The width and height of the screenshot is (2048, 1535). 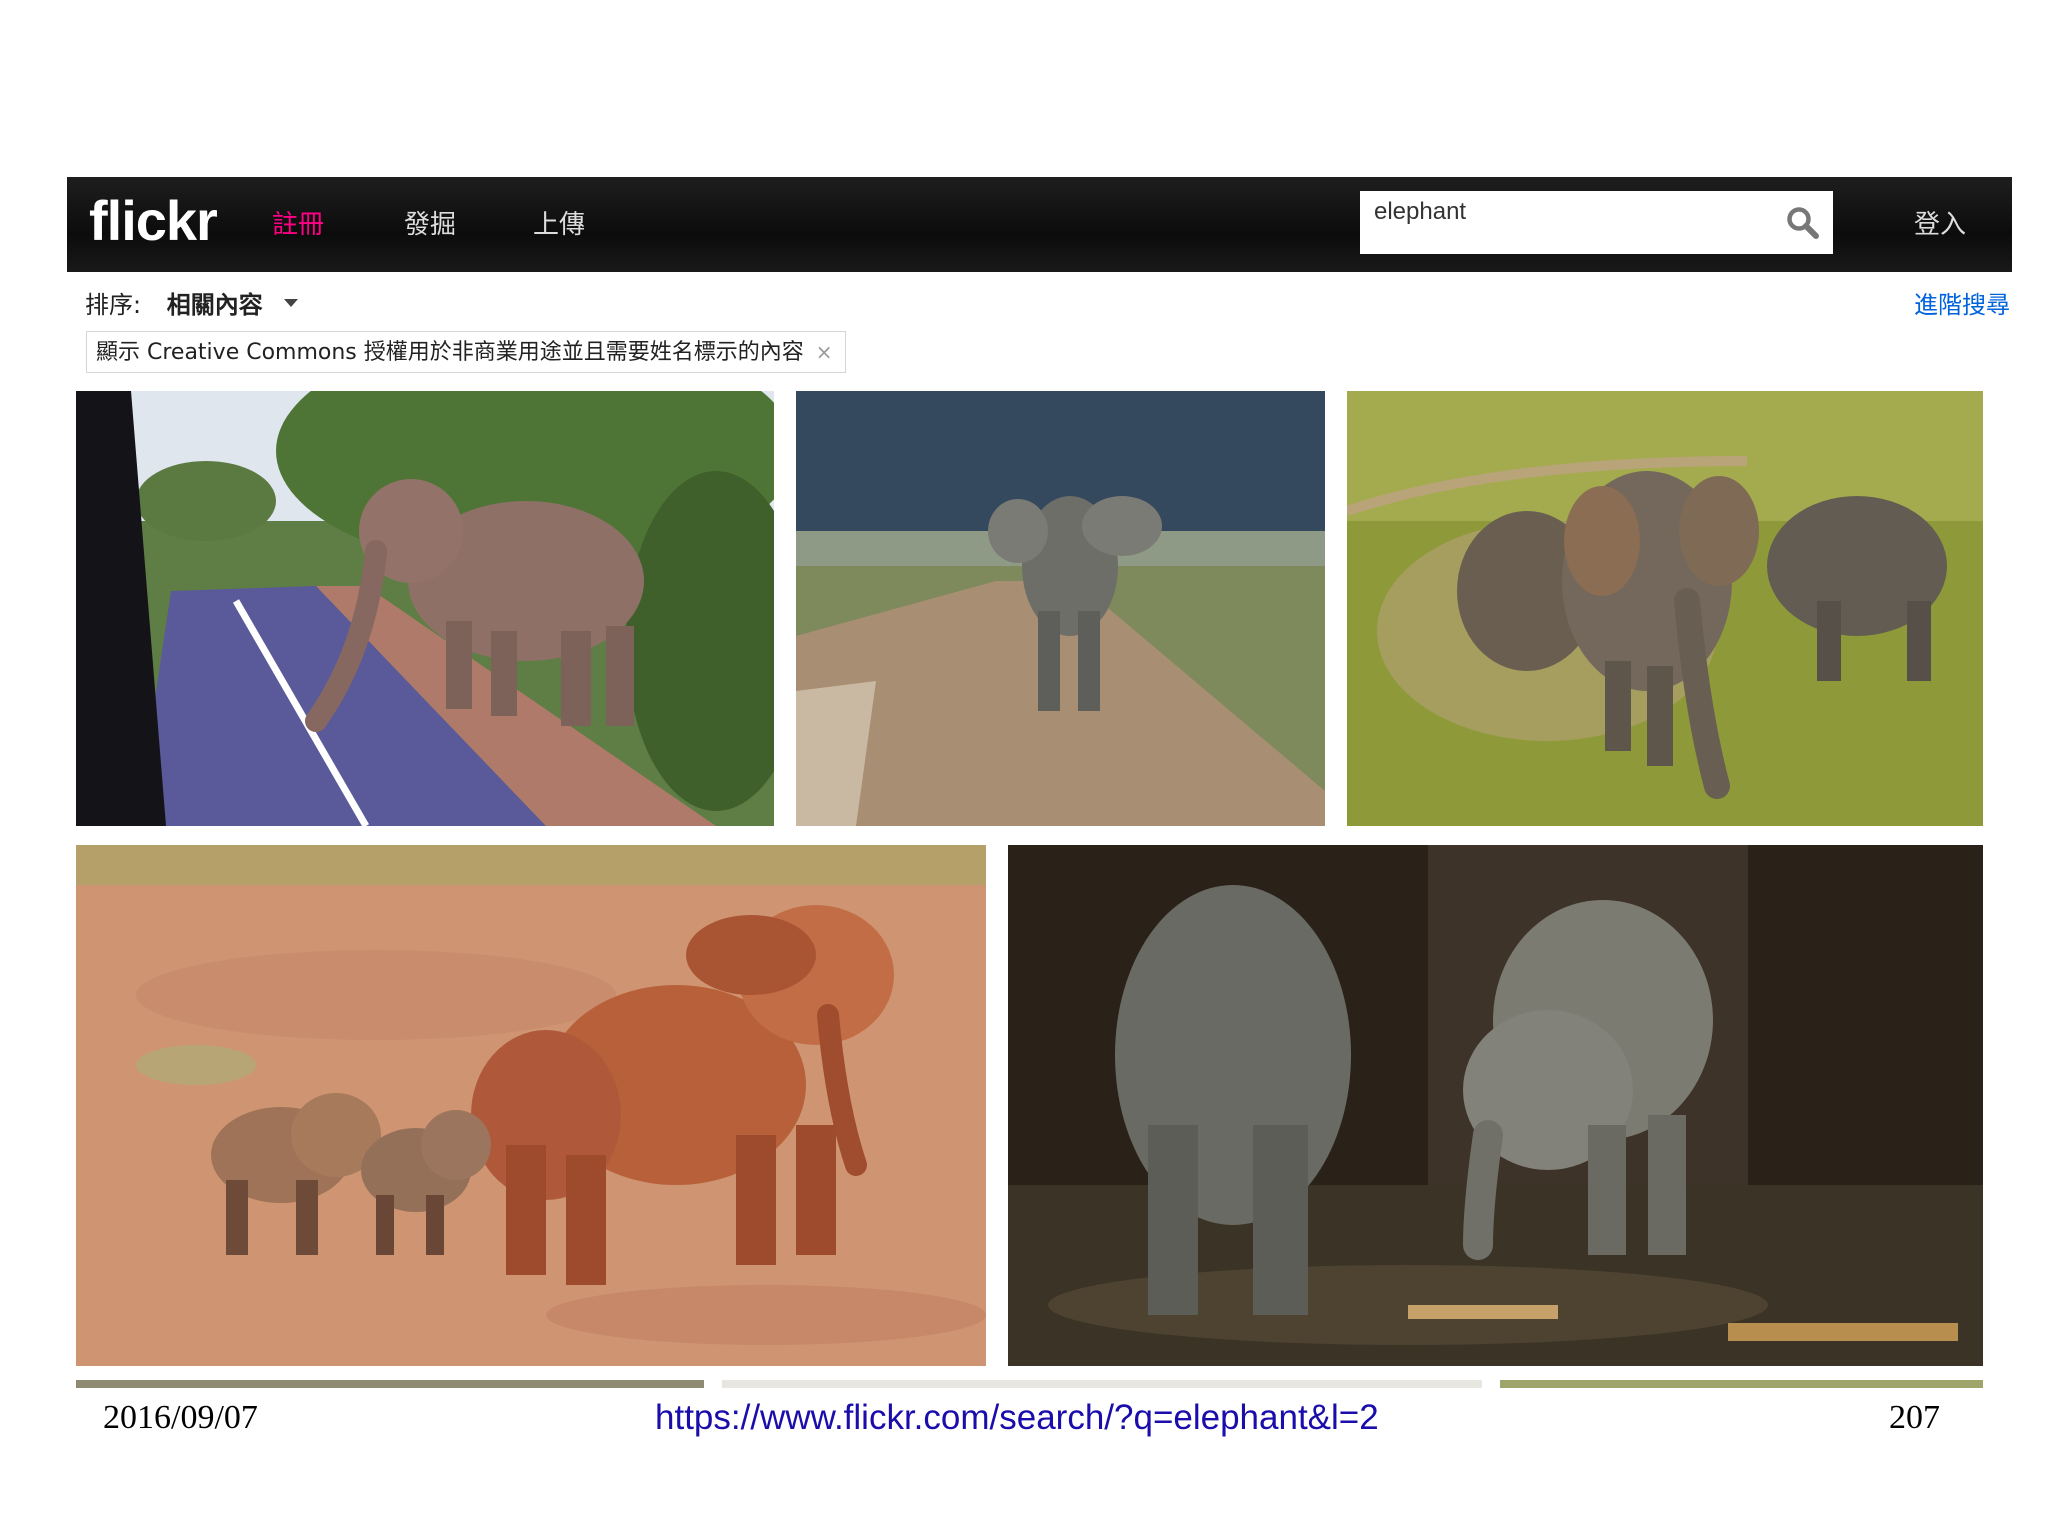 I want to click on nav-signup-link: 註冊, so click(x=298, y=225).